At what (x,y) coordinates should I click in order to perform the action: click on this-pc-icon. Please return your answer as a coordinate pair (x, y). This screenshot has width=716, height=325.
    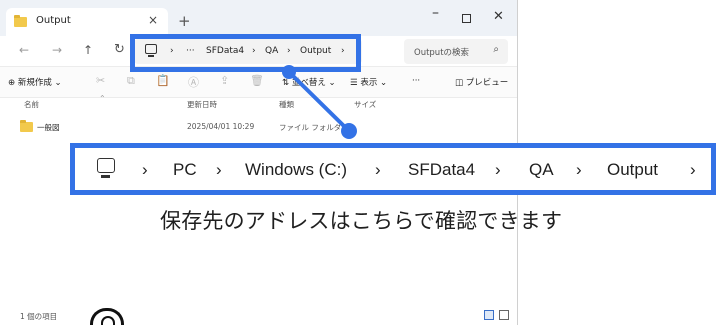
    Looking at the image, I should click on (106, 168).